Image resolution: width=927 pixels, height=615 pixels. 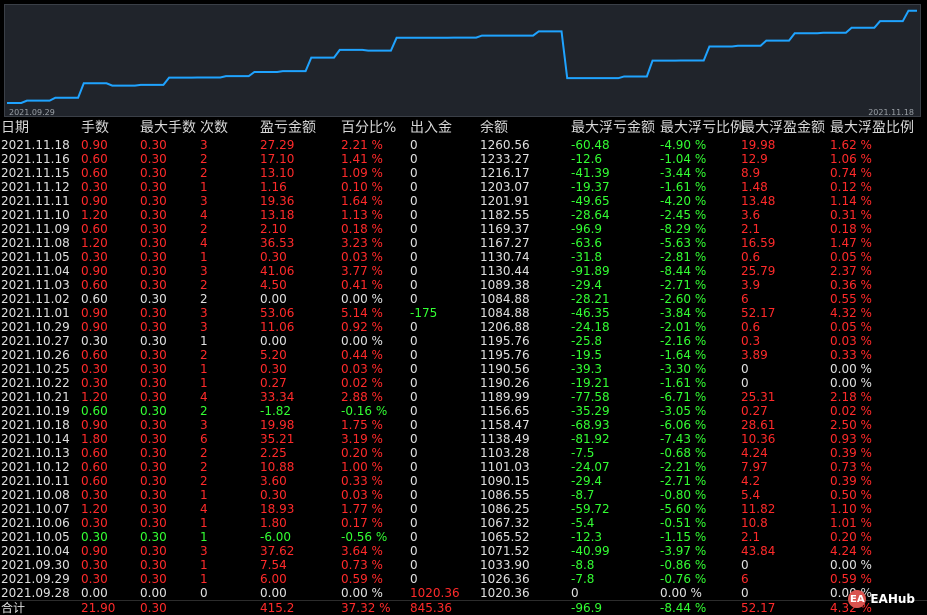 What do you see at coordinates (94, 439) in the screenshot?
I see `cell-lots: 1.80` at bounding box center [94, 439].